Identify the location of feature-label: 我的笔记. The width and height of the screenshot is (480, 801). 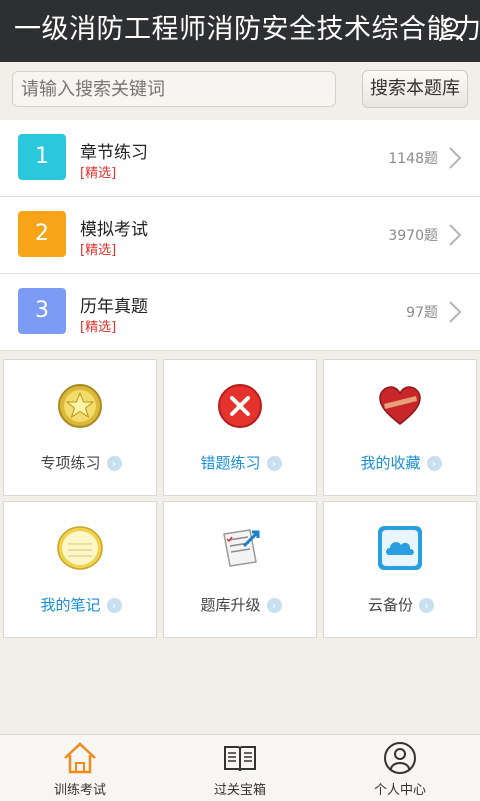
(70, 605).